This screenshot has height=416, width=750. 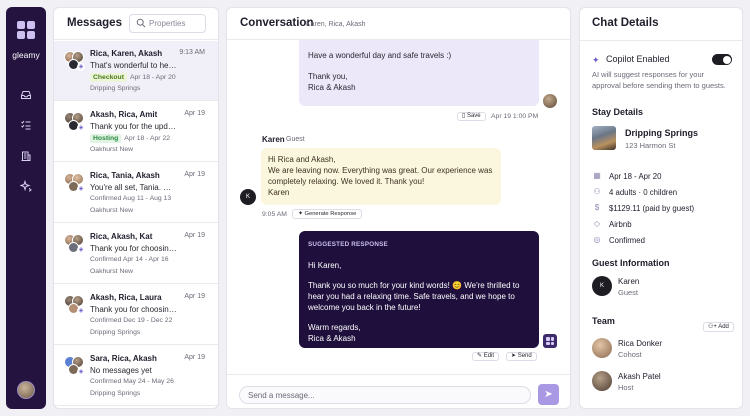 What do you see at coordinates (398, 24) in the screenshot?
I see `conversation-header: Conversation Karen, Rica, Akash` at bounding box center [398, 24].